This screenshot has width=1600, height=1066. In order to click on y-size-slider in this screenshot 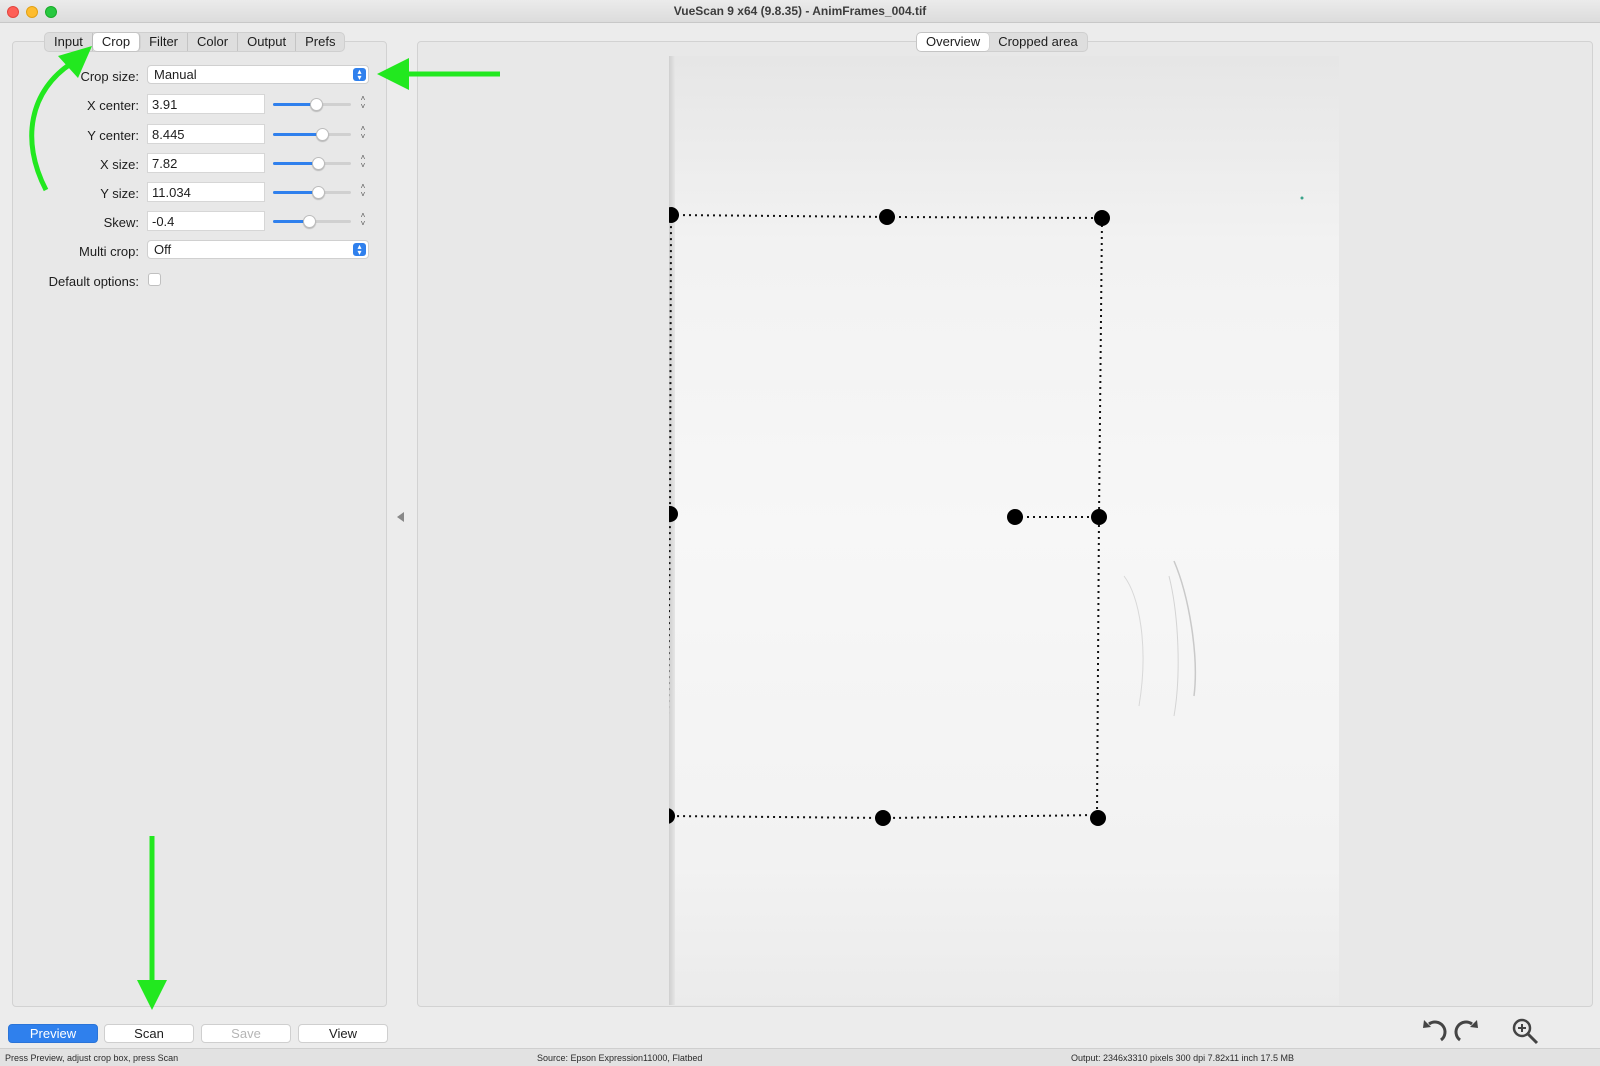, I will do `click(312, 192)`.